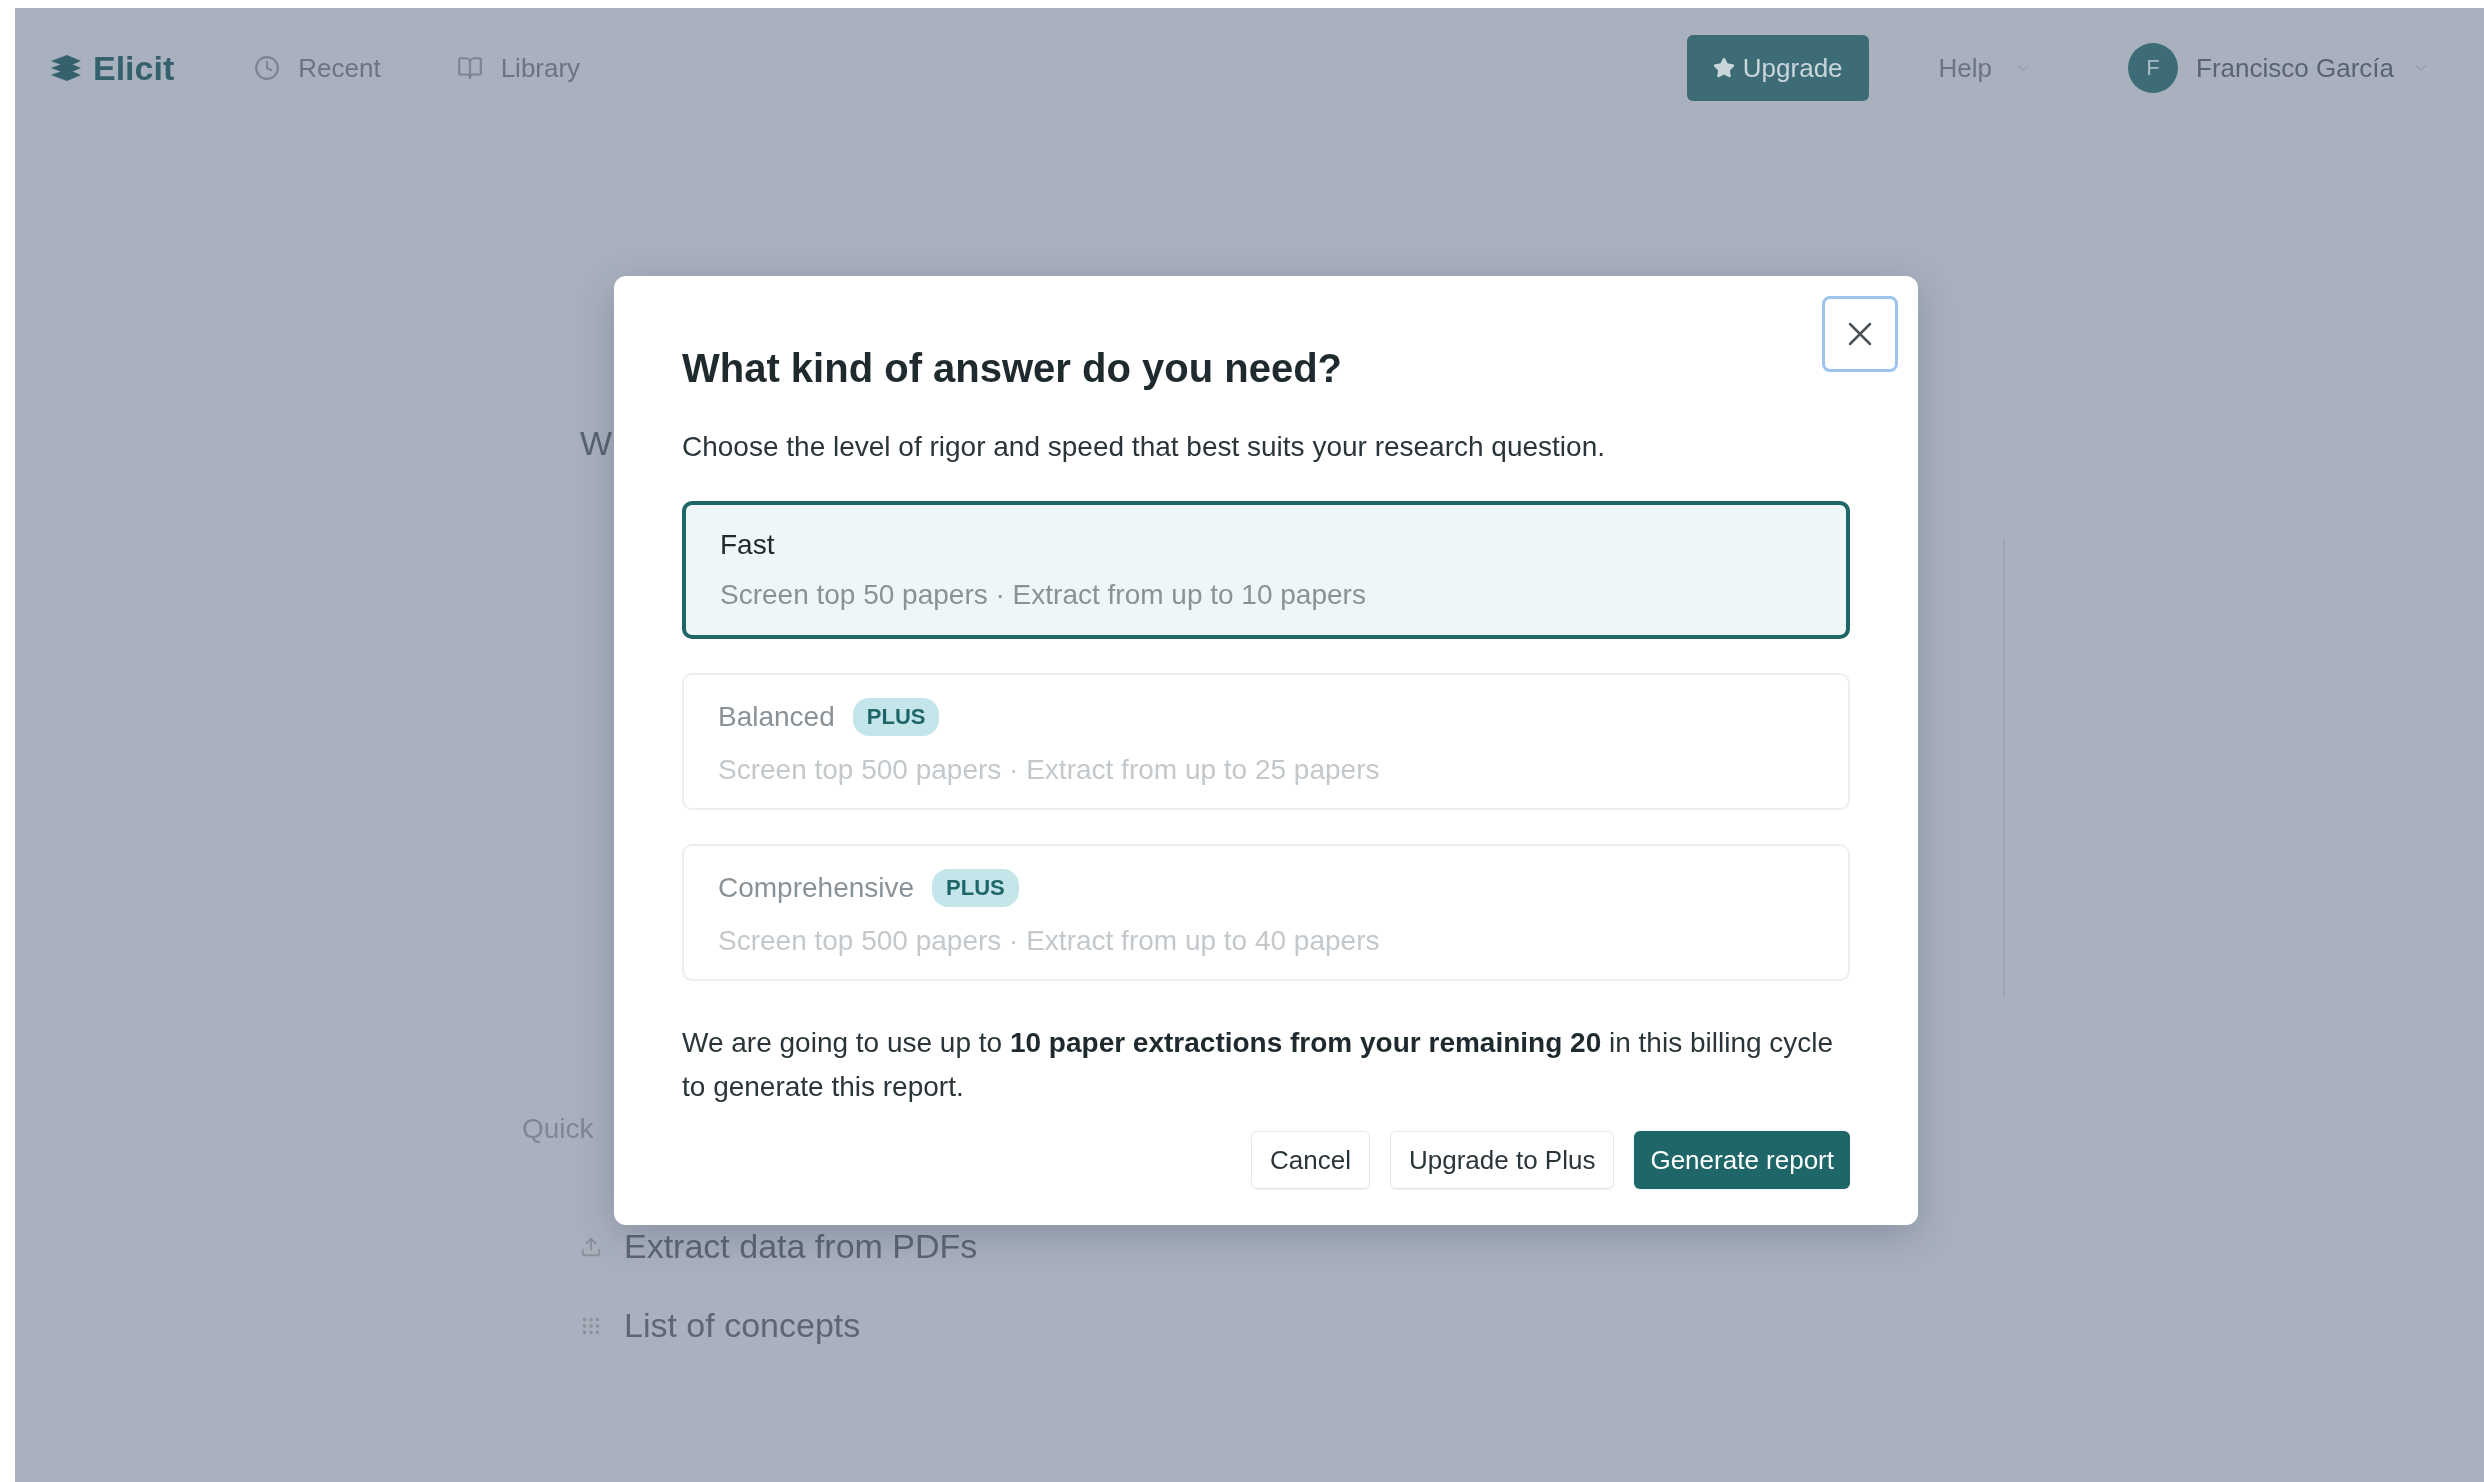  What do you see at coordinates (469, 68) in the screenshot?
I see `book-icon` at bounding box center [469, 68].